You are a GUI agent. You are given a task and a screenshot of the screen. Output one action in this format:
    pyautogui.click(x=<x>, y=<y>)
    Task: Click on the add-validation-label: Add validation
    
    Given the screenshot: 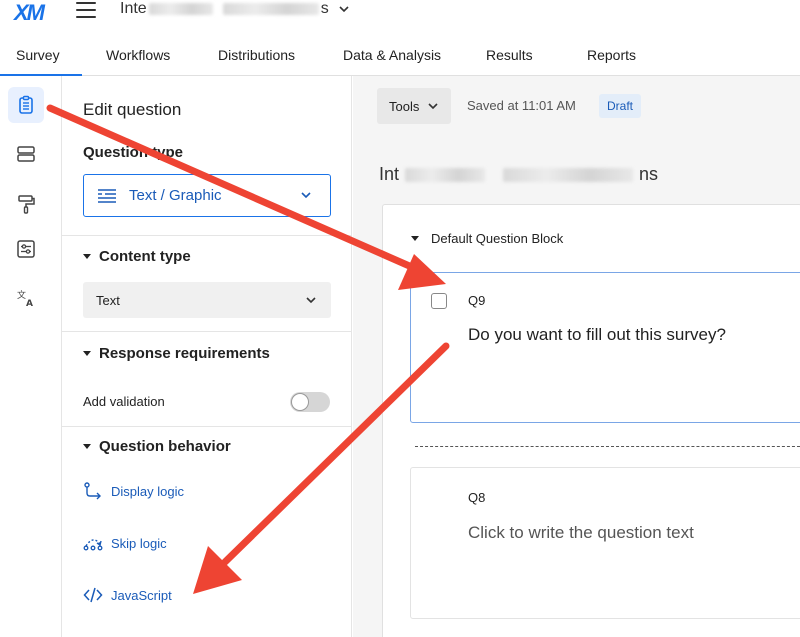 What is the action you would take?
    pyautogui.click(x=124, y=401)
    